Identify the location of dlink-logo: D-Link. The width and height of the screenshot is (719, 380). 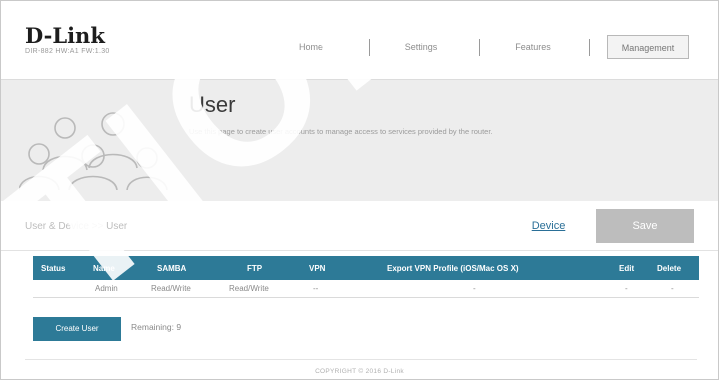
(65, 35).